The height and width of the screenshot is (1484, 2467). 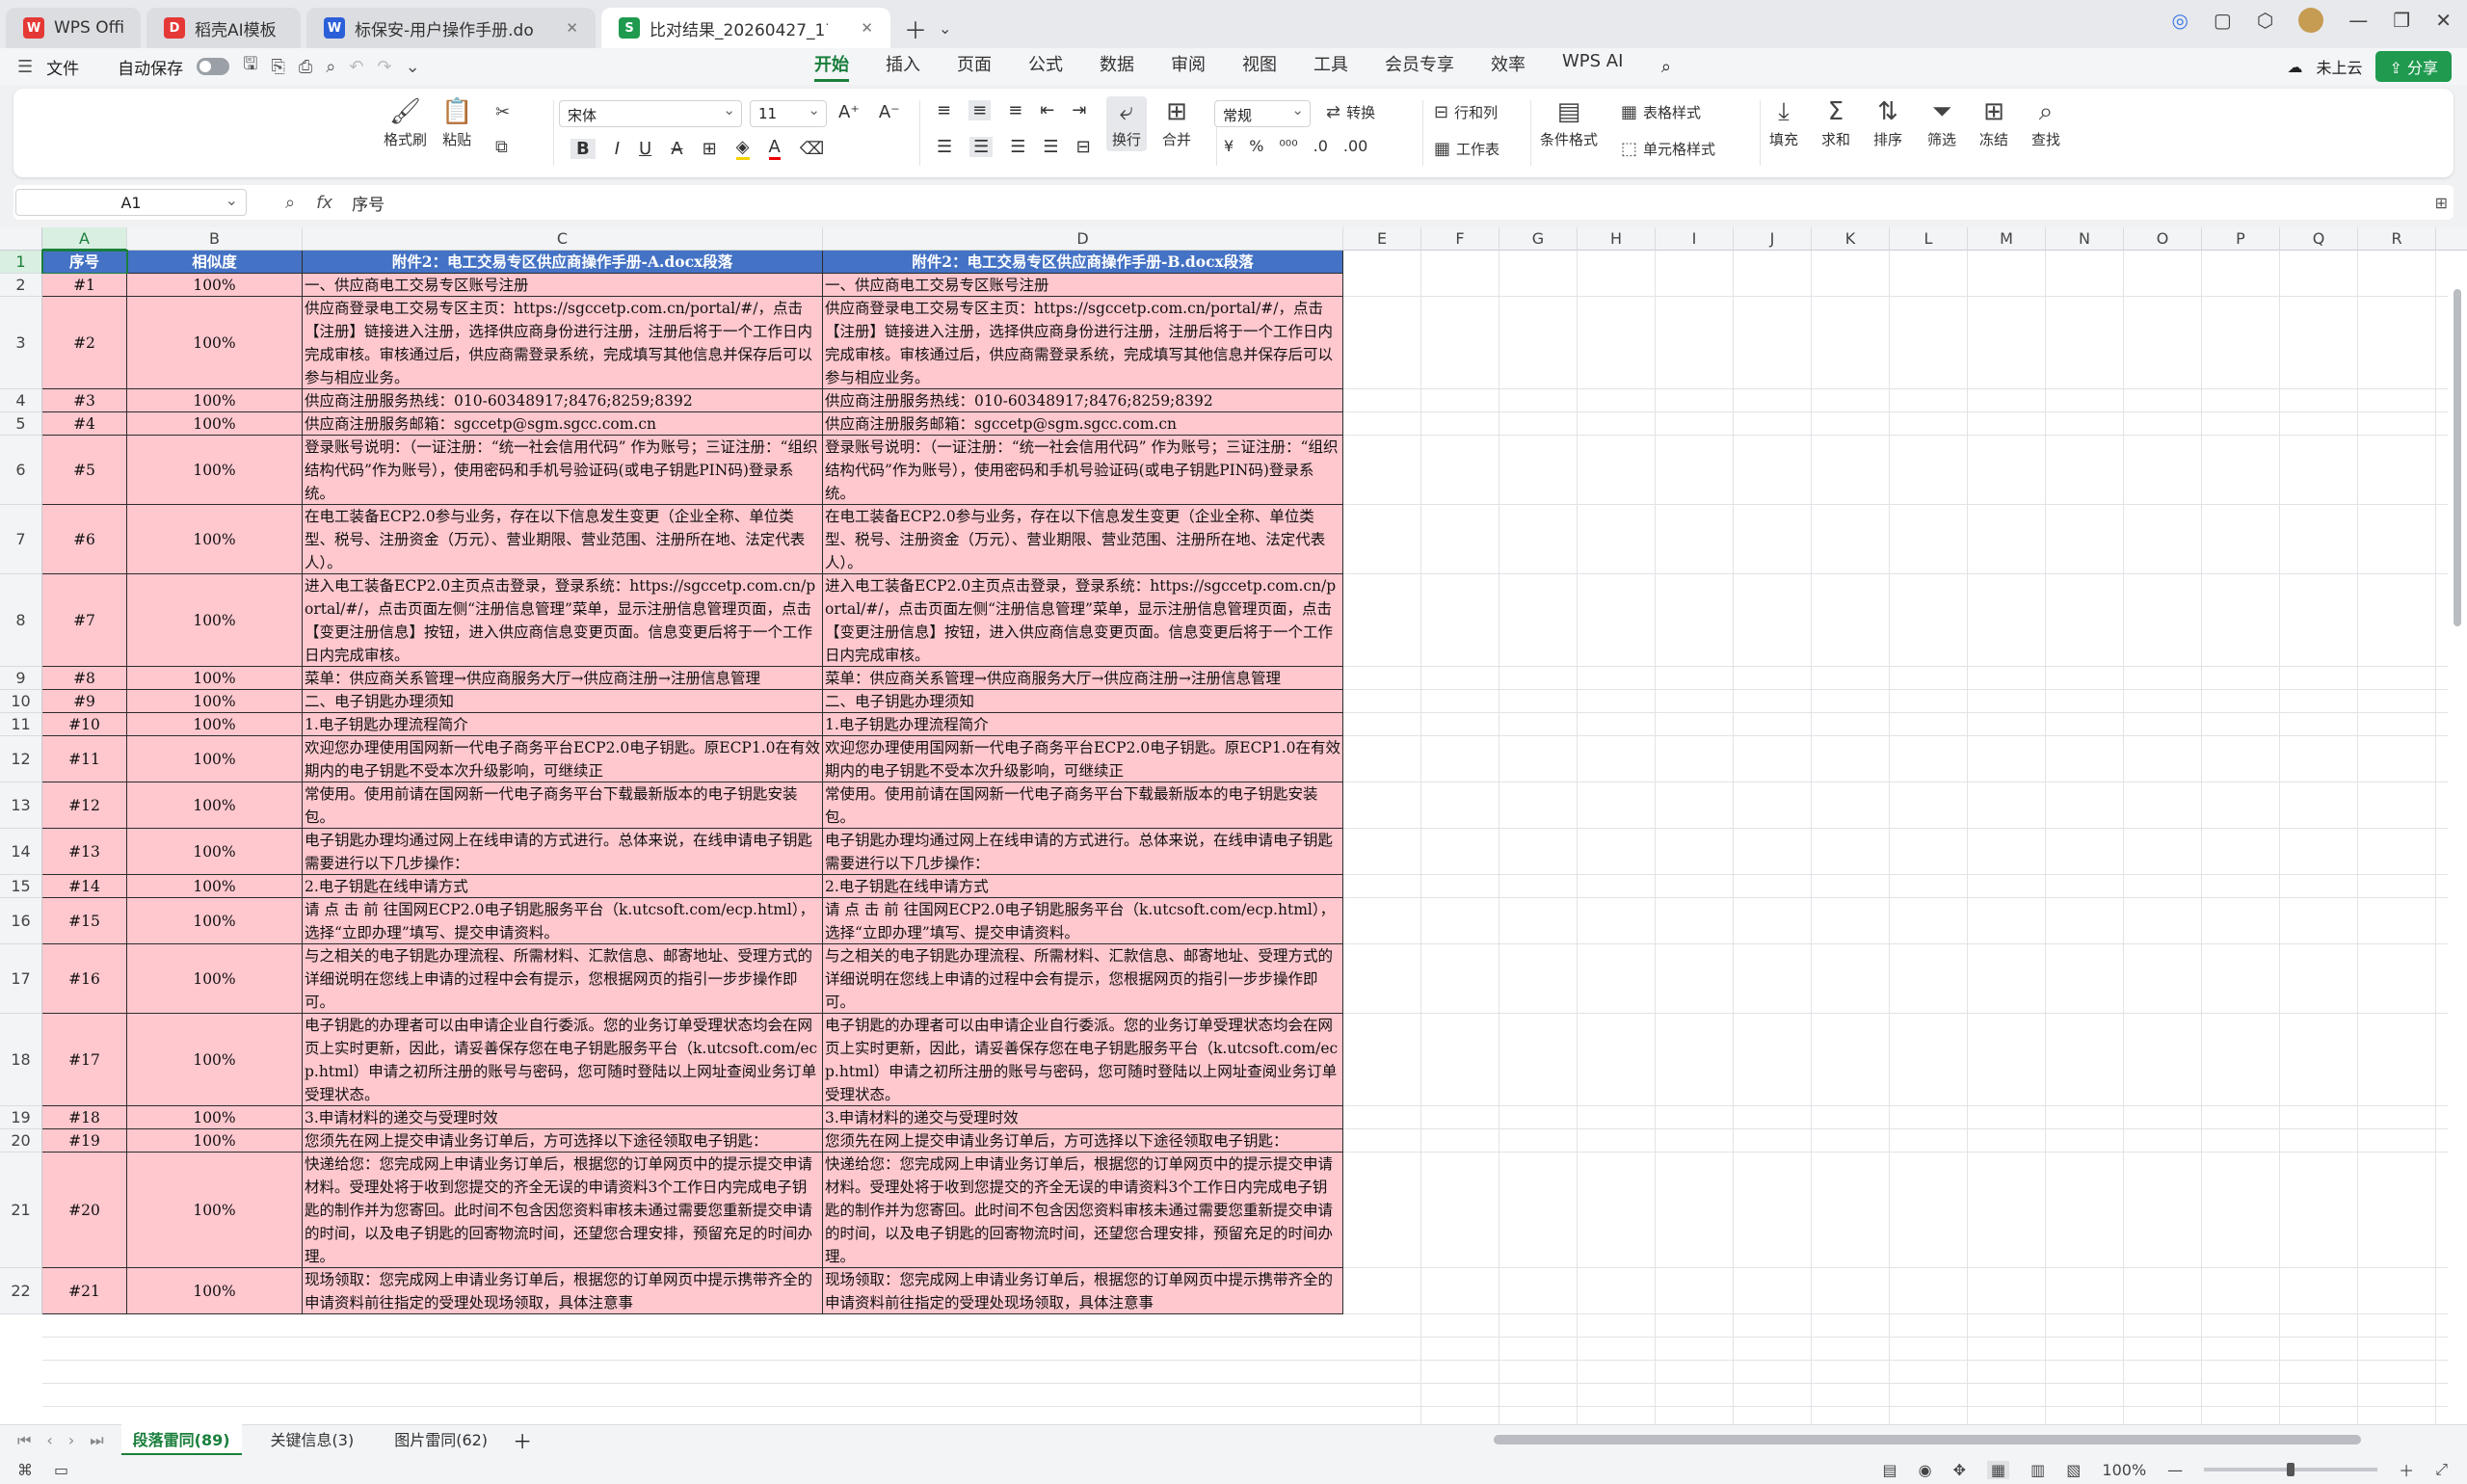 What do you see at coordinates (84, 921) in the screenshot?
I see `row-number-cell: #15` at bounding box center [84, 921].